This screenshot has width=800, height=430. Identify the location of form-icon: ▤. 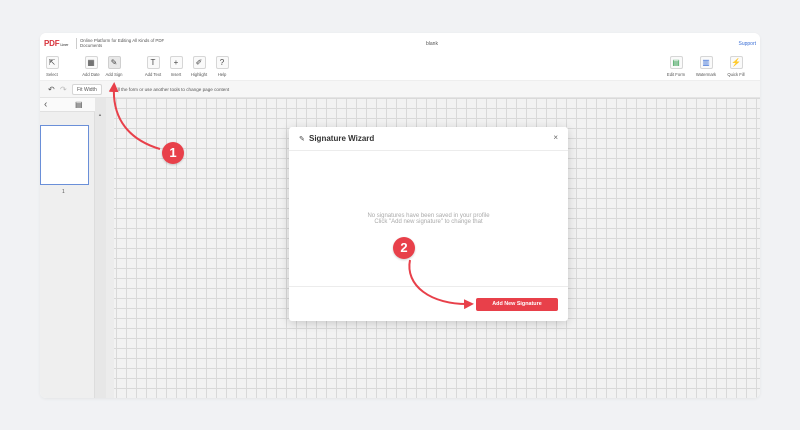
(676, 62).